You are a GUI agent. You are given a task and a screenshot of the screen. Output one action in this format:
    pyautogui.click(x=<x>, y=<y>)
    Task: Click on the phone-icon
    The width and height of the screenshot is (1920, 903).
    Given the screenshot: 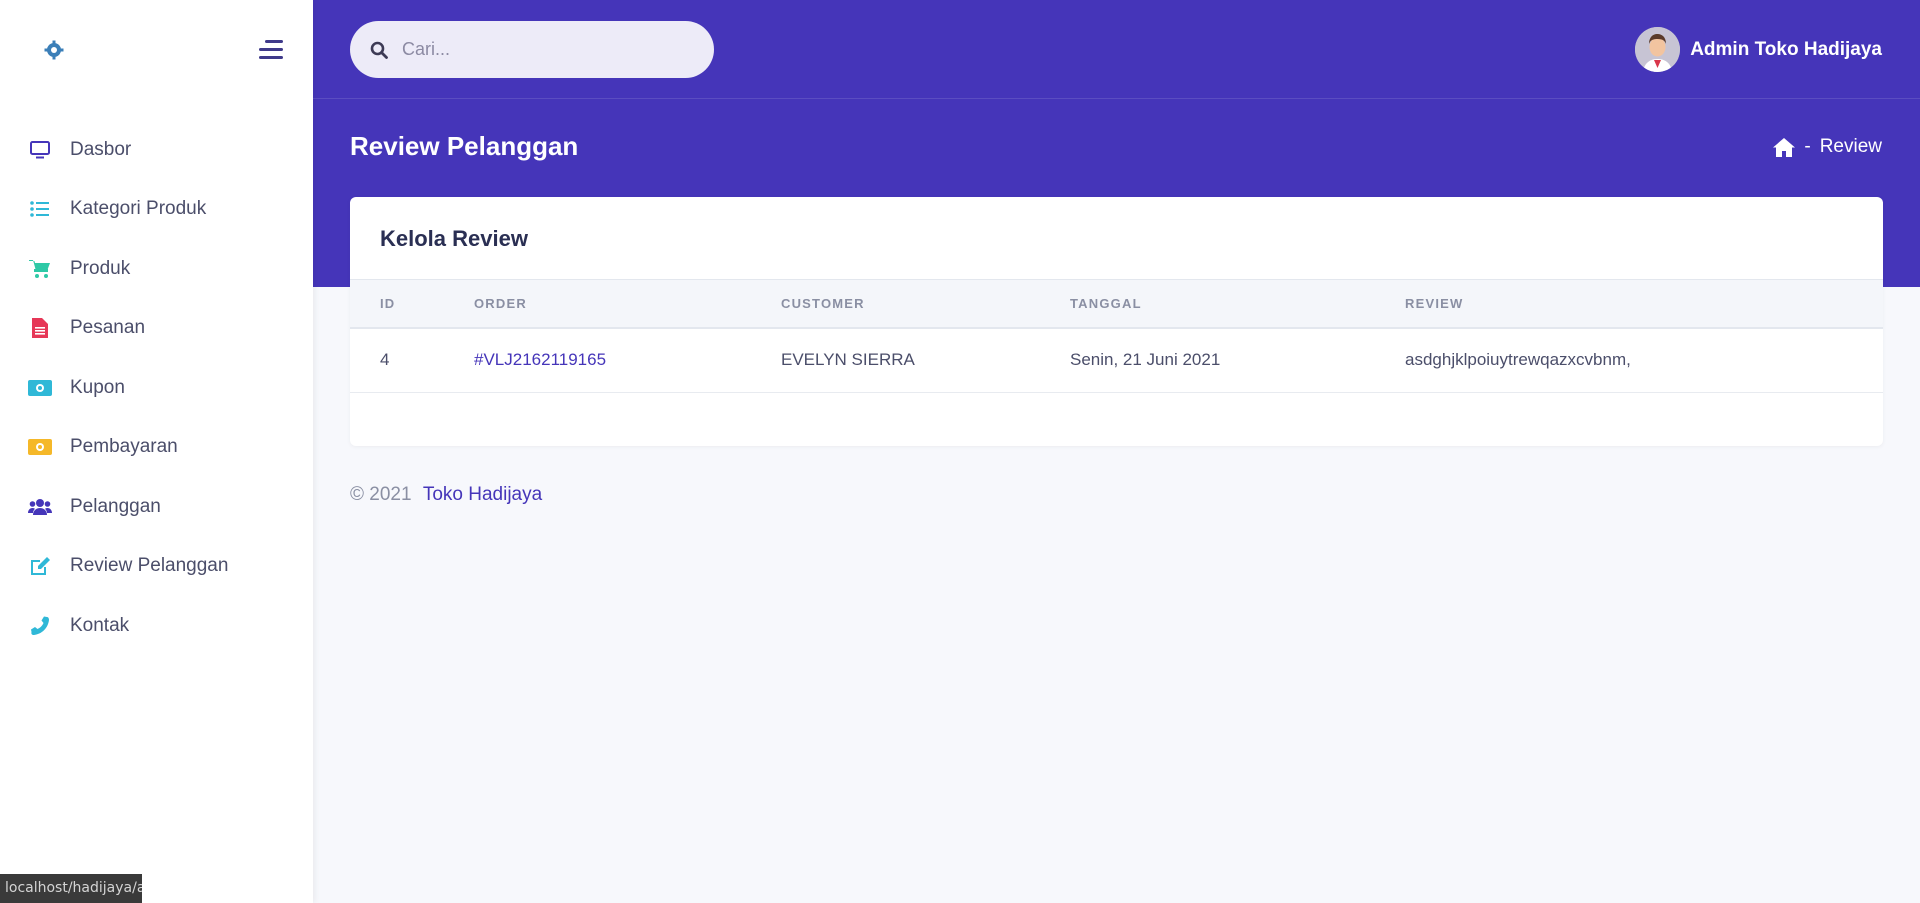 What is the action you would take?
    pyautogui.click(x=40, y=626)
    